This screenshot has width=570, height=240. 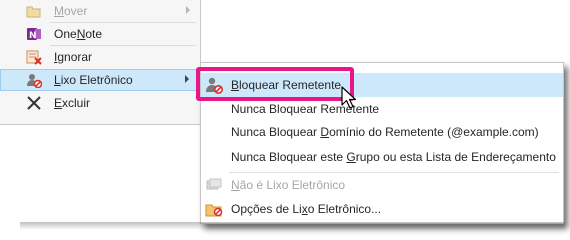 I want to click on menu-item-onenote: N OneNote, so click(x=100, y=34).